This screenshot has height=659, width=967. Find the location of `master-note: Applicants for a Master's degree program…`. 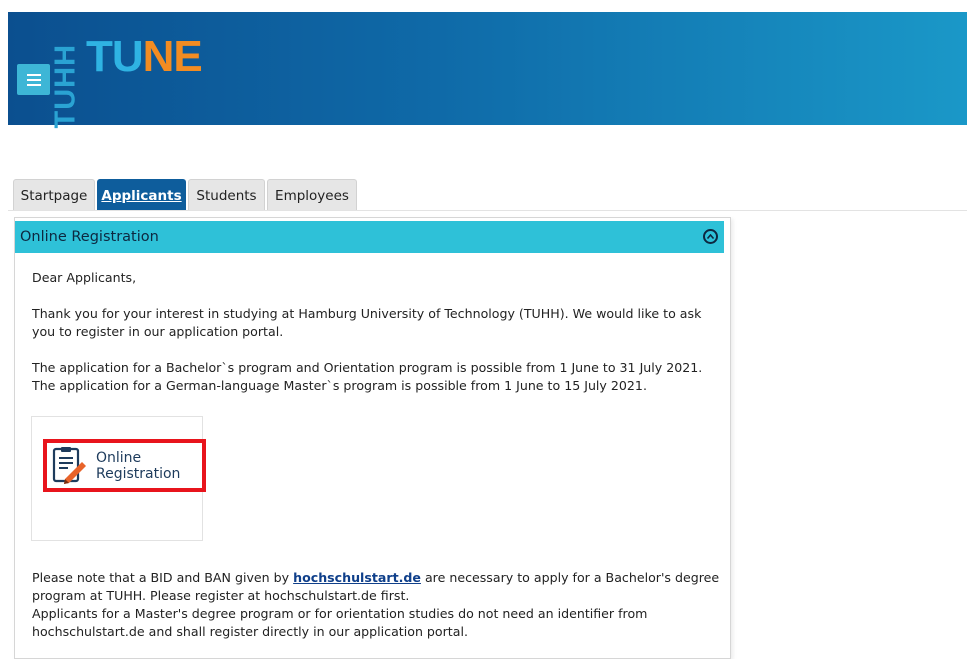

master-note: Applicants for a Master's degree program… is located at coordinates (340, 622).